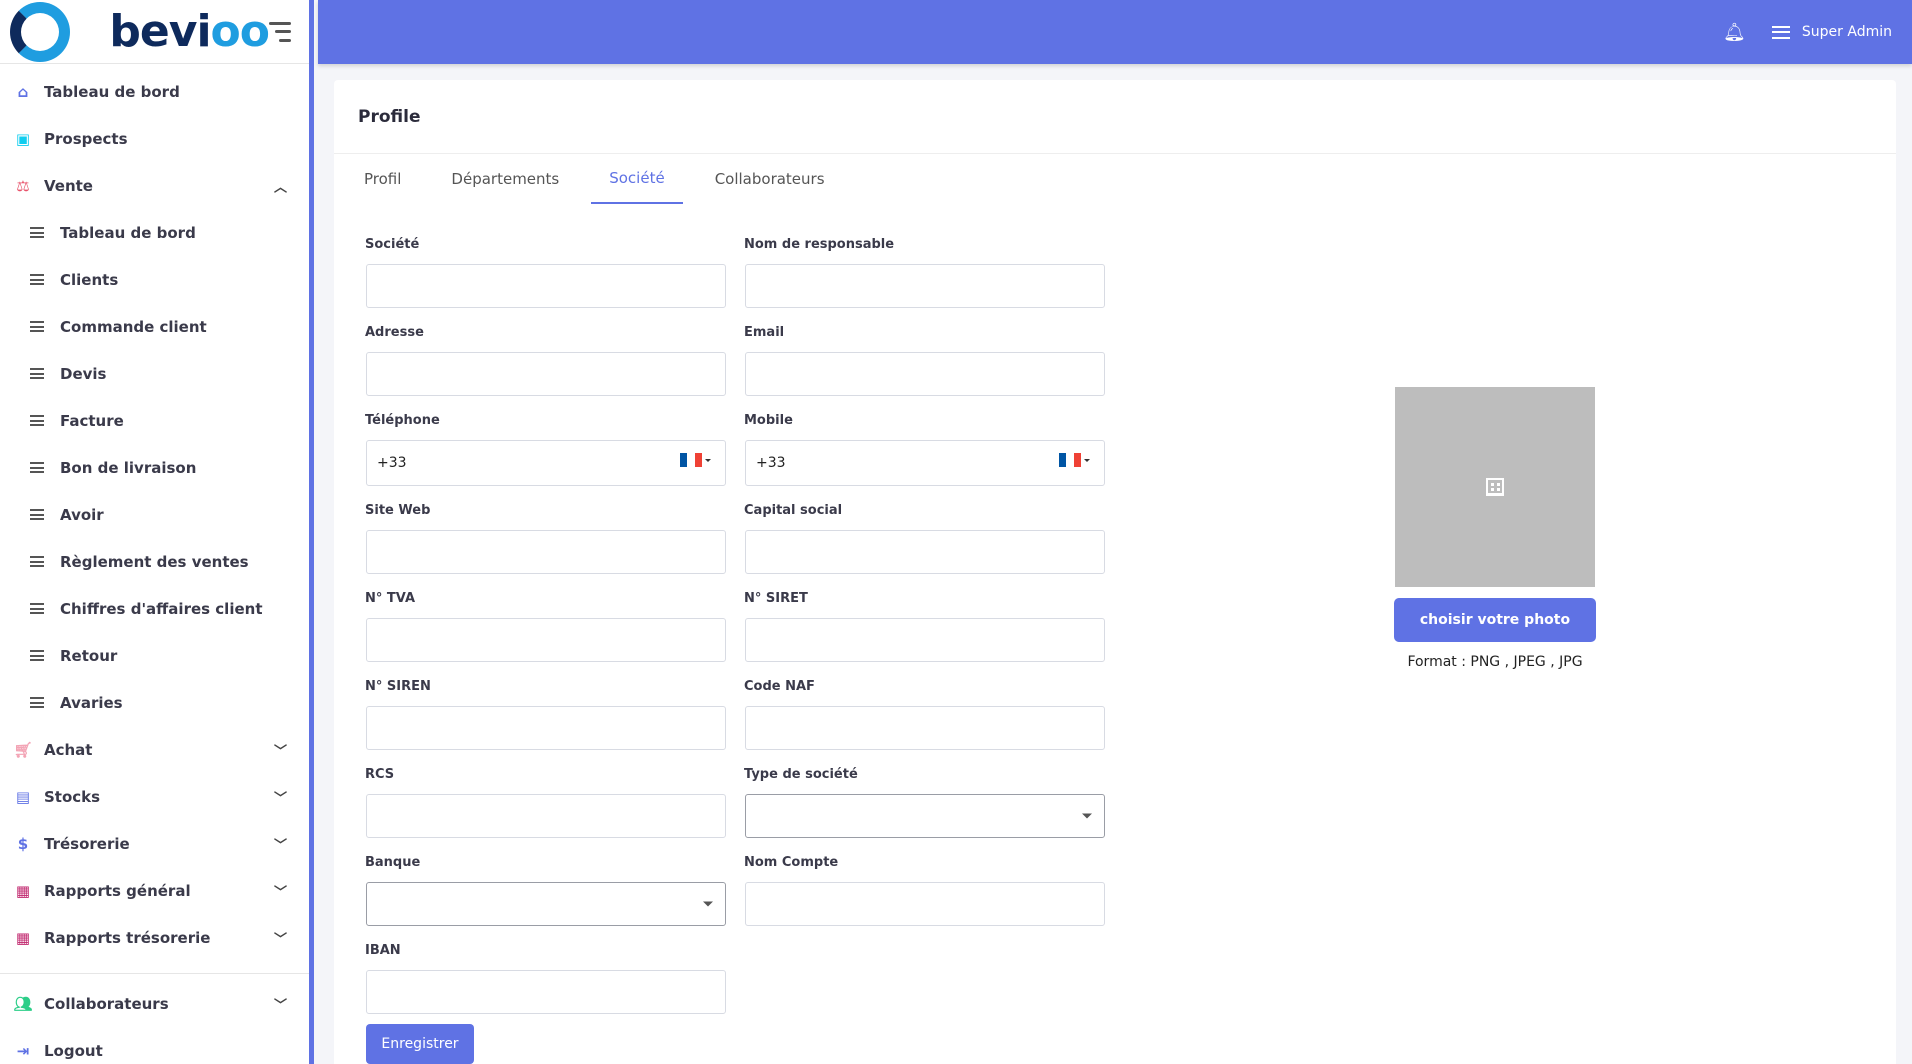 This screenshot has width=1912, height=1064. I want to click on adresse-input, so click(546, 374).